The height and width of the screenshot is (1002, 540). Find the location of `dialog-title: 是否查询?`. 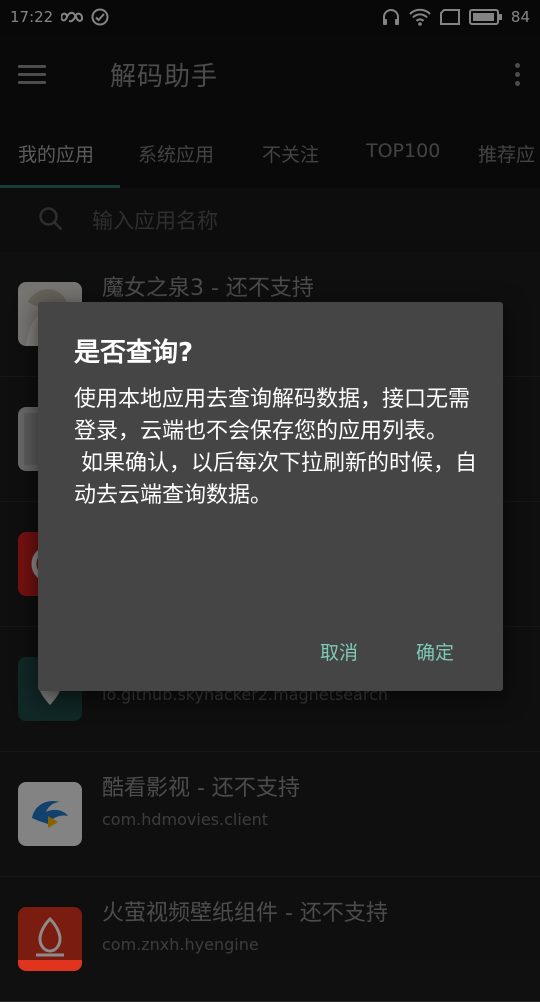

dialog-title: 是否查询? is located at coordinates (134, 353).